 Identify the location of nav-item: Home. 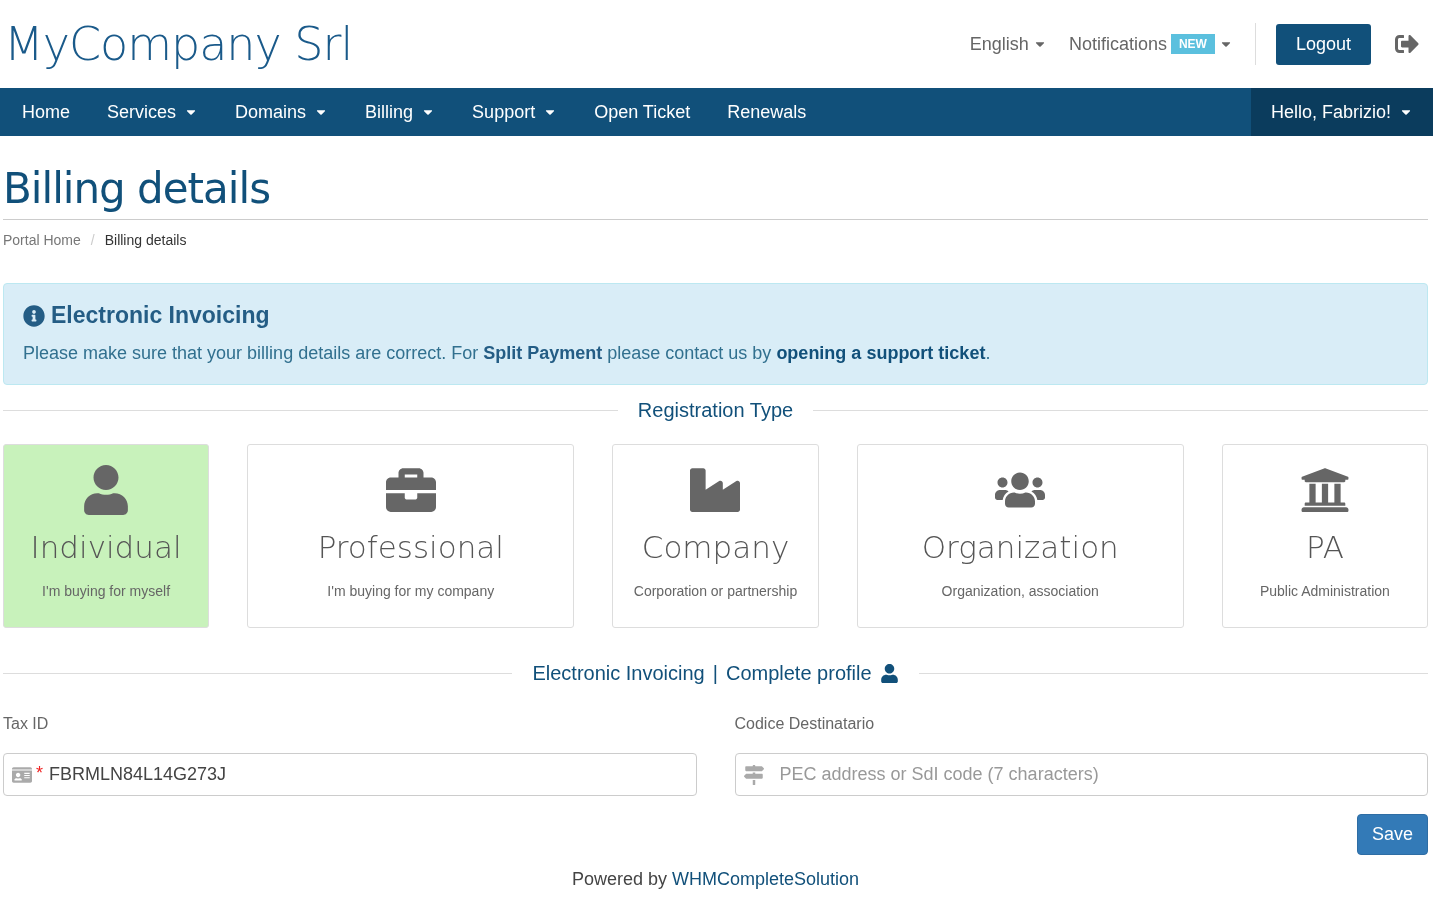
(44, 112).